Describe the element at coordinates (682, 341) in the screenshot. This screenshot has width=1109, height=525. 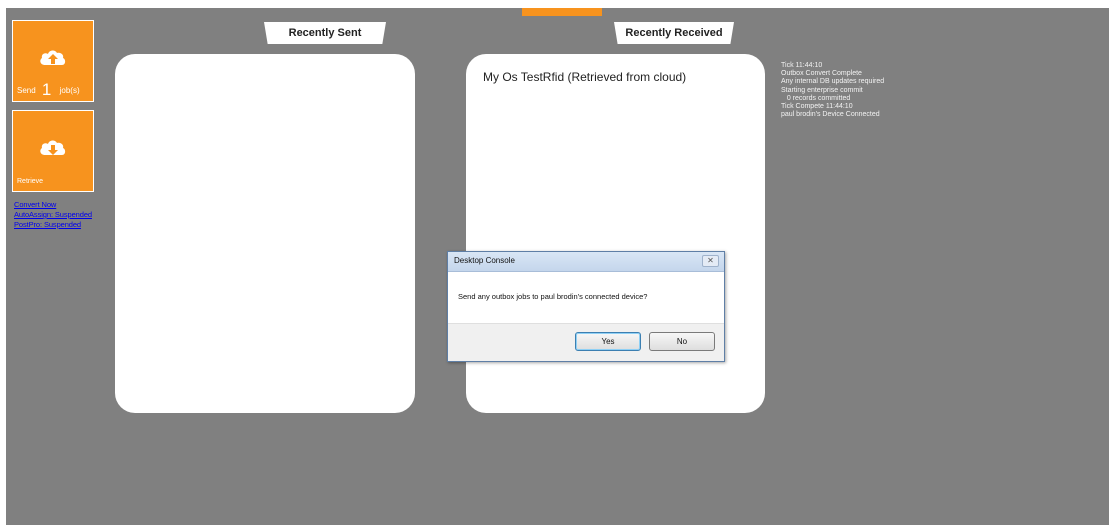
I see `no-button: No` at that location.